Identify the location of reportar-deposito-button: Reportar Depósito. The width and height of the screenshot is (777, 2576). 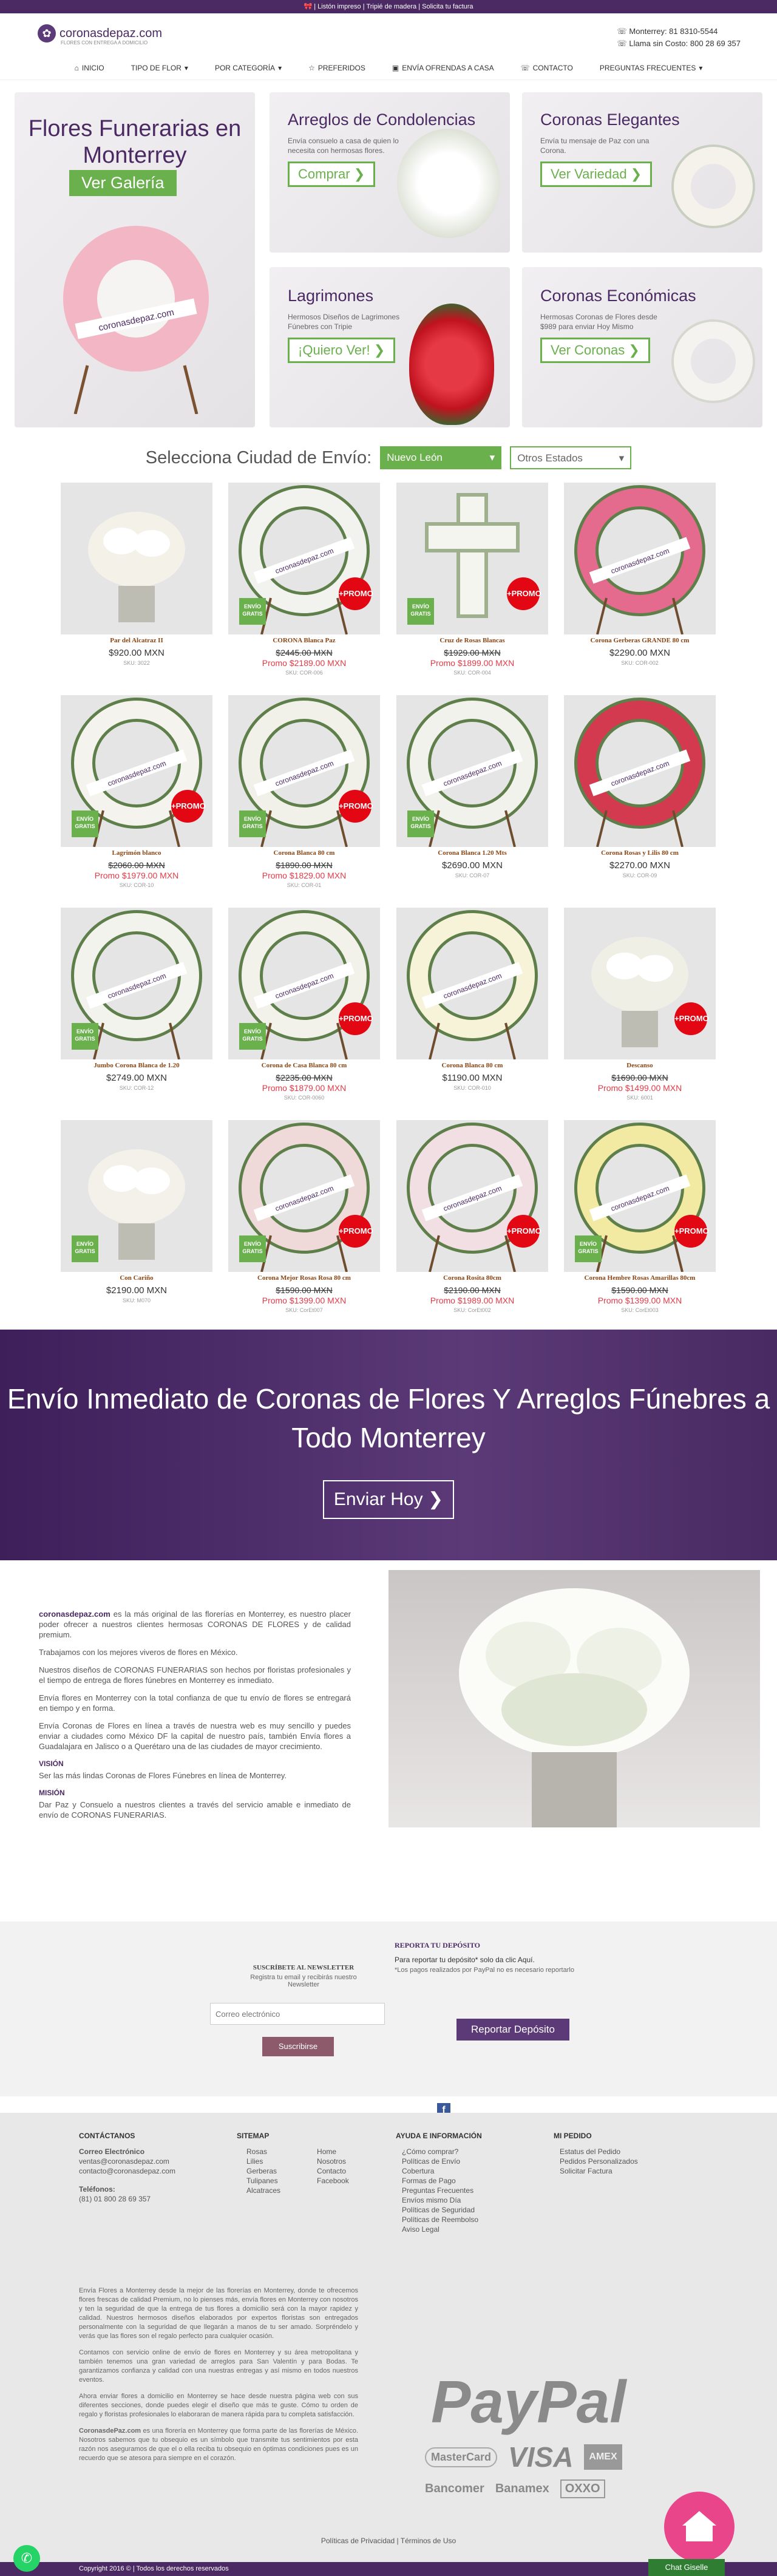
(512, 2030).